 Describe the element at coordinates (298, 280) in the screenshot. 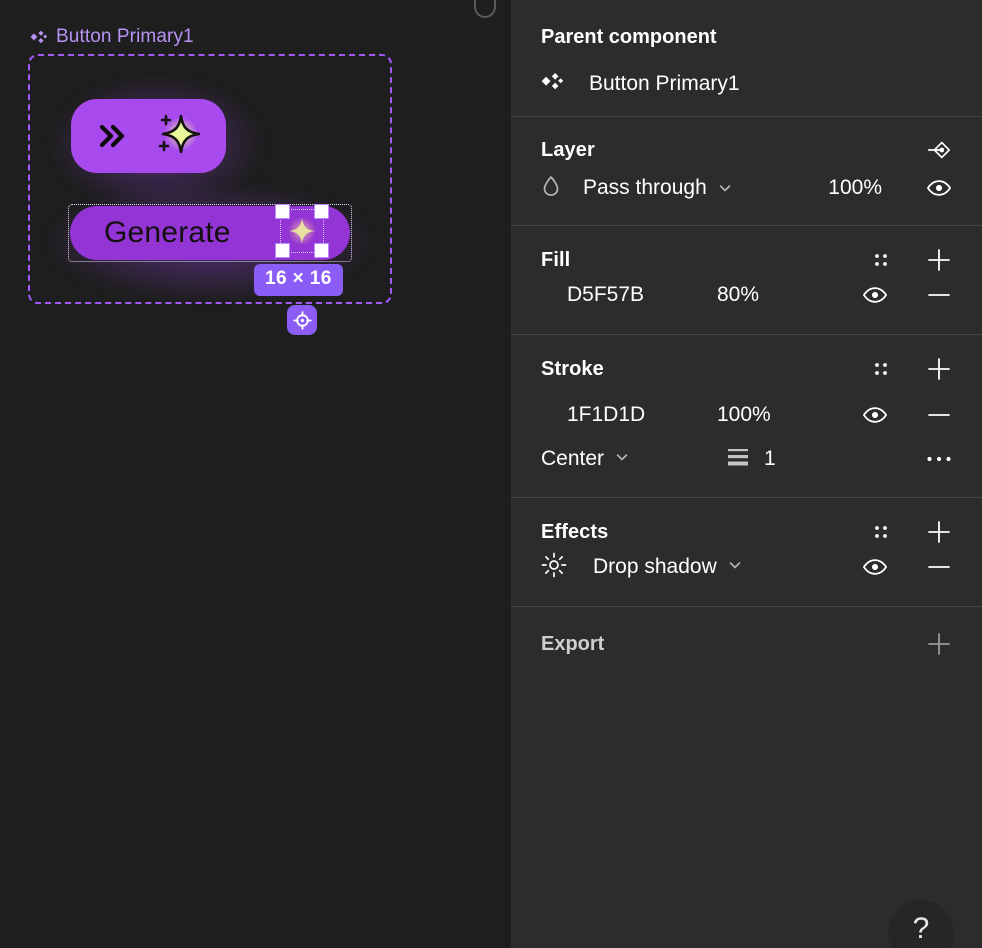

I see `size-badge: 16 × 16` at that location.